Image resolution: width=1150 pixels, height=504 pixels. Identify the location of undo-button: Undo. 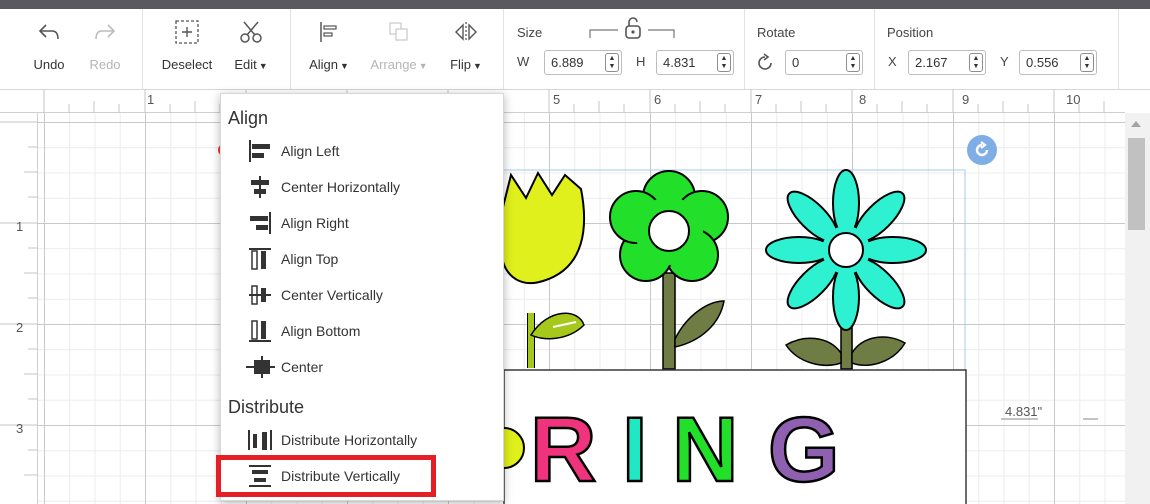
(49, 43).